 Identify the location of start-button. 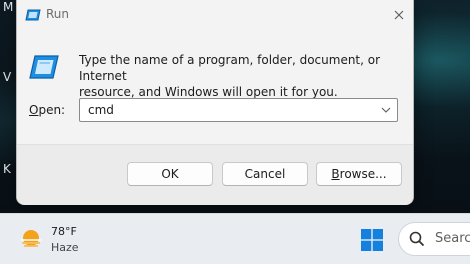
(372, 240).